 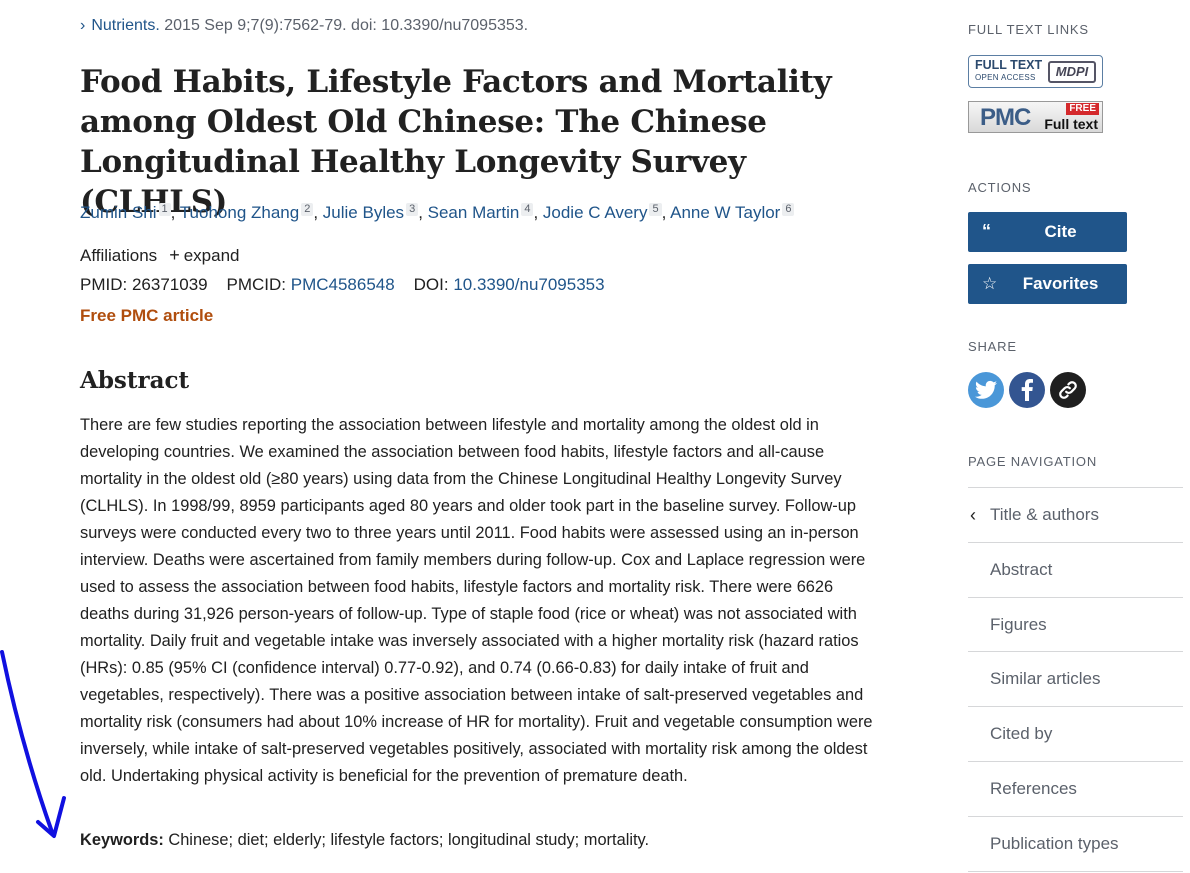 What do you see at coordinates (595, 212) in the screenshot?
I see `author-link: Jodie C Avery` at bounding box center [595, 212].